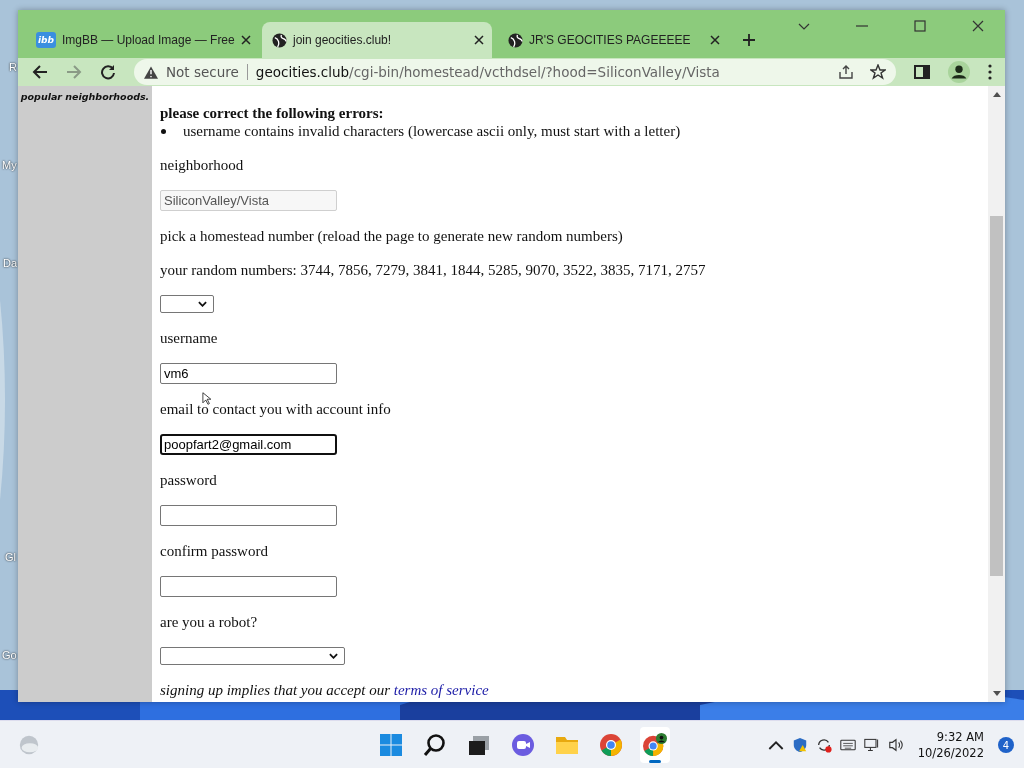 Image resolution: width=1024 pixels, height=768 pixels. What do you see at coordinates (272, 113) in the screenshot?
I see `error-heading: please correct the following errors:` at bounding box center [272, 113].